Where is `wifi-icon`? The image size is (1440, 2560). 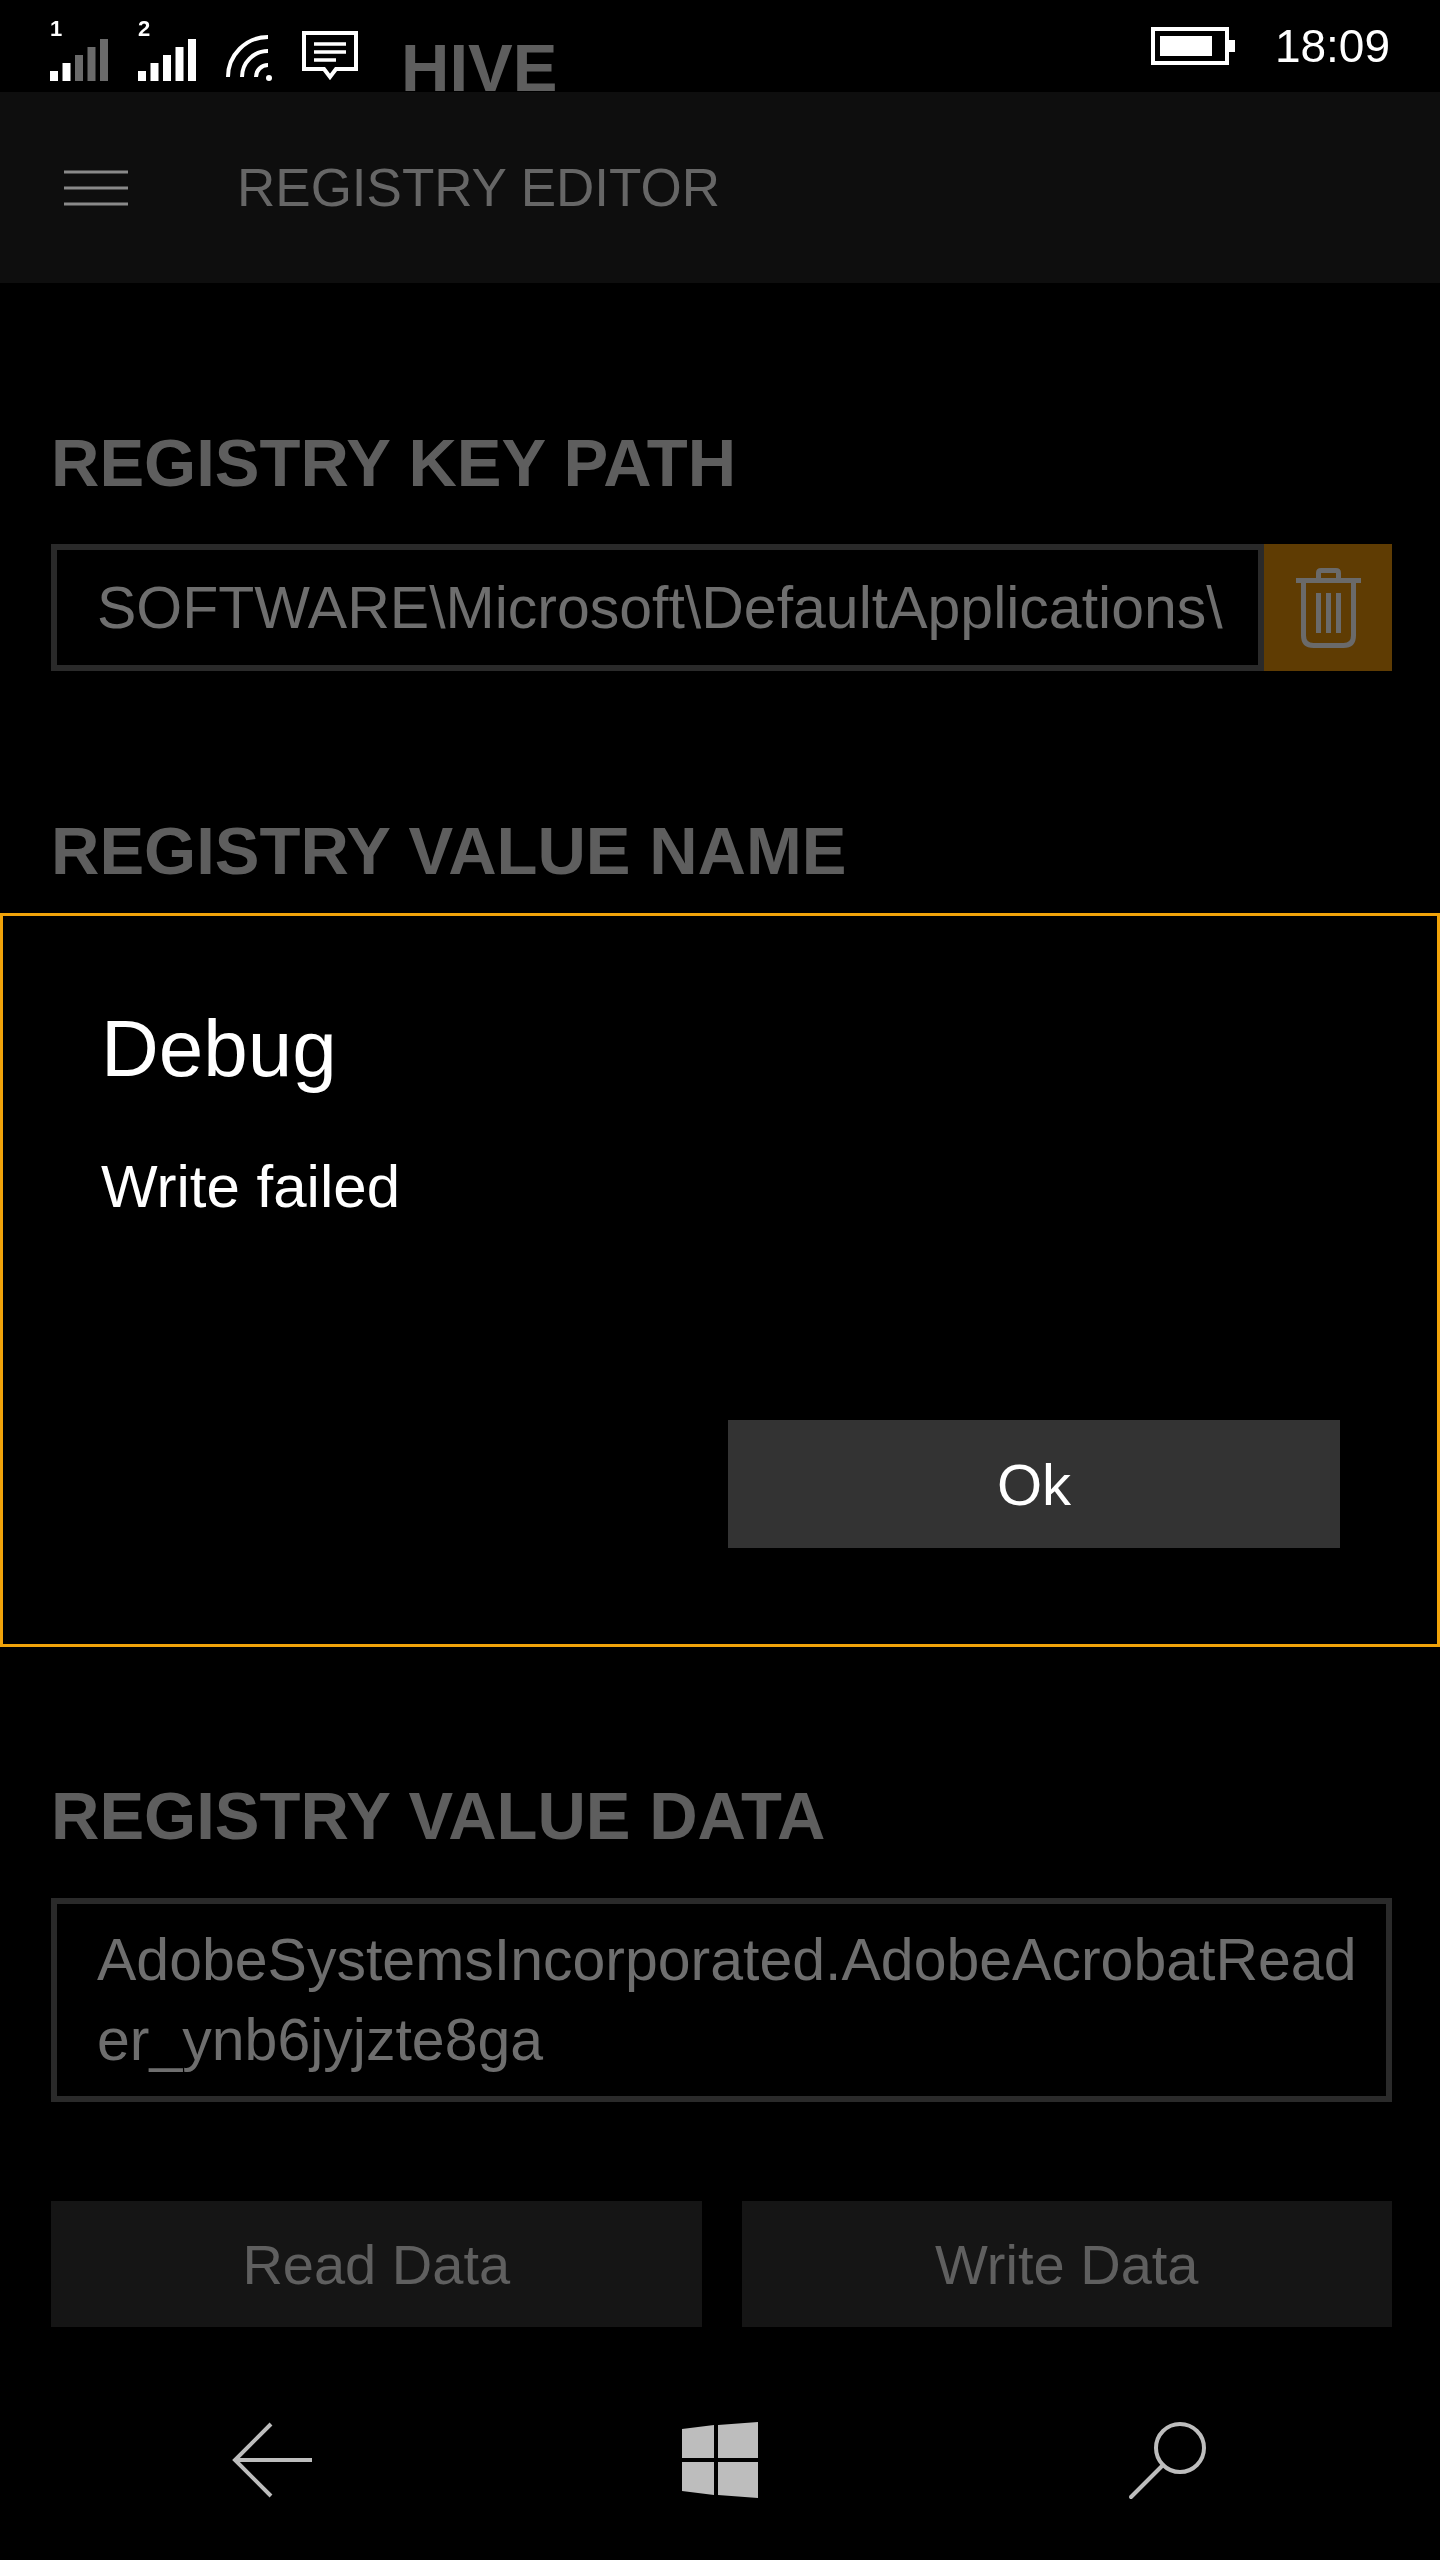
wifi-icon is located at coordinates (250, 58).